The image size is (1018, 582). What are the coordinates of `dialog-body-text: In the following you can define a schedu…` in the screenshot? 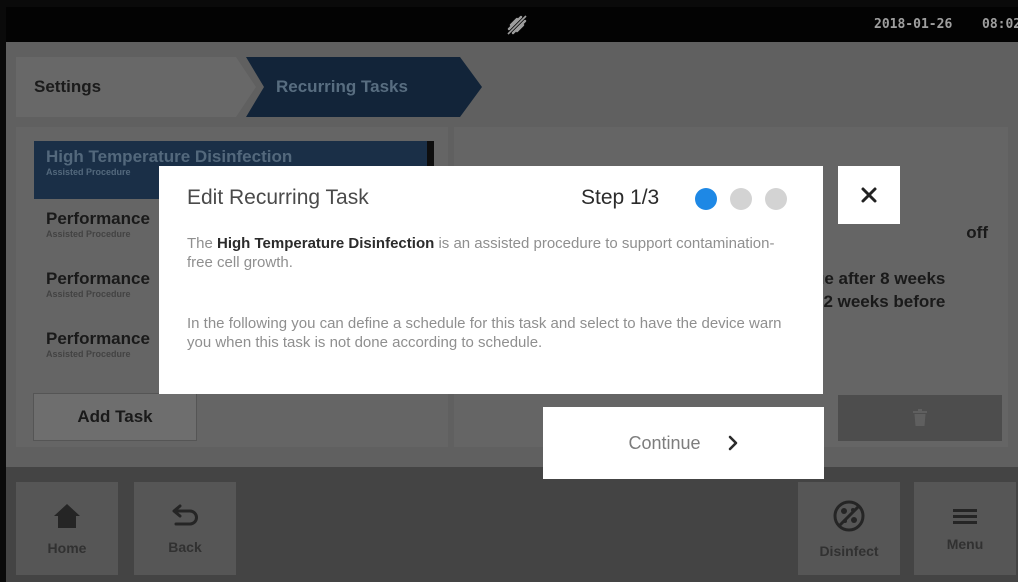 It's located at (484, 333).